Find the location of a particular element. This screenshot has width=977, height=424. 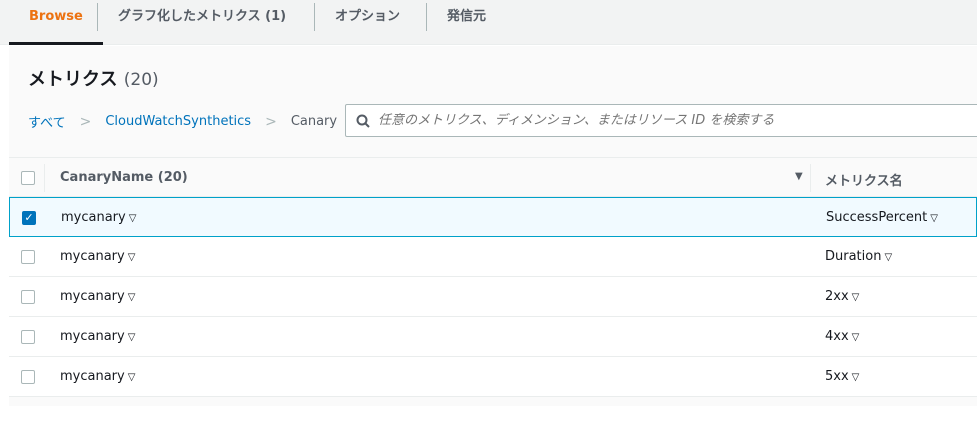

table-row: mycanary ▽ 5xx ▽ is located at coordinates (493, 377).